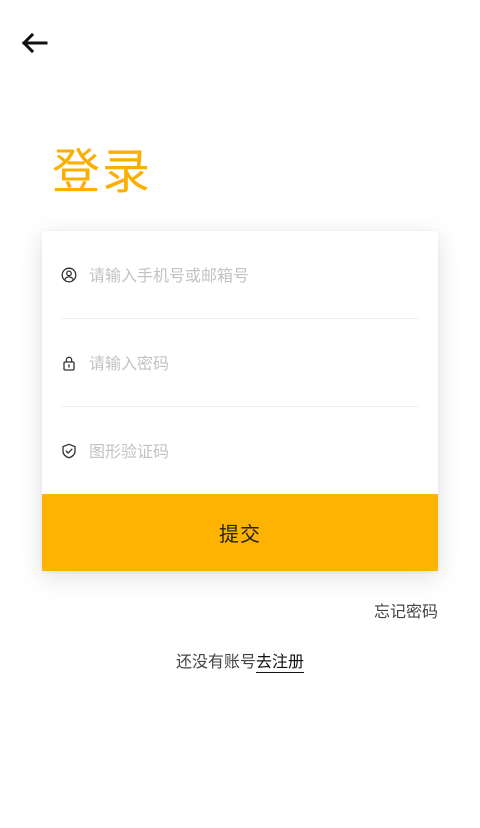  What do you see at coordinates (69, 275) in the screenshot?
I see `user-circle-icon` at bounding box center [69, 275].